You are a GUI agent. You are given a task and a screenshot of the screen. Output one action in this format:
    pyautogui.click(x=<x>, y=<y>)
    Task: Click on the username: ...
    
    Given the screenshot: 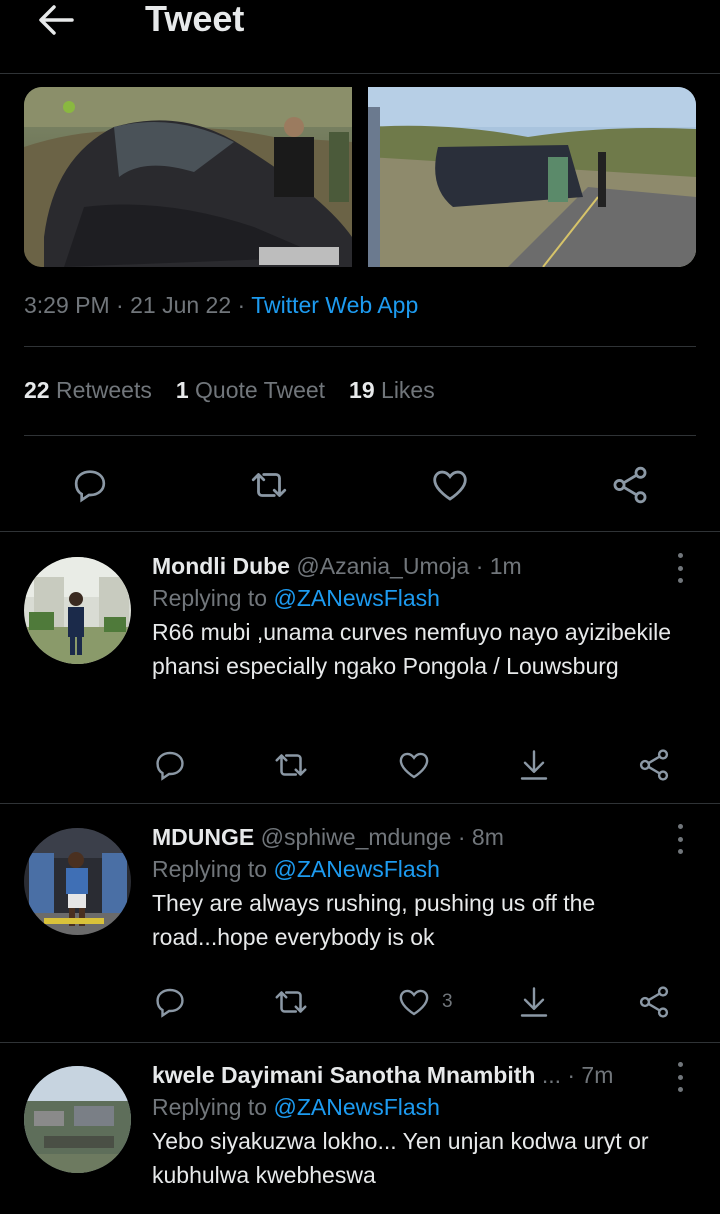 What is the action you would take?
    pyautogui.click(x=551, y=1075)
    